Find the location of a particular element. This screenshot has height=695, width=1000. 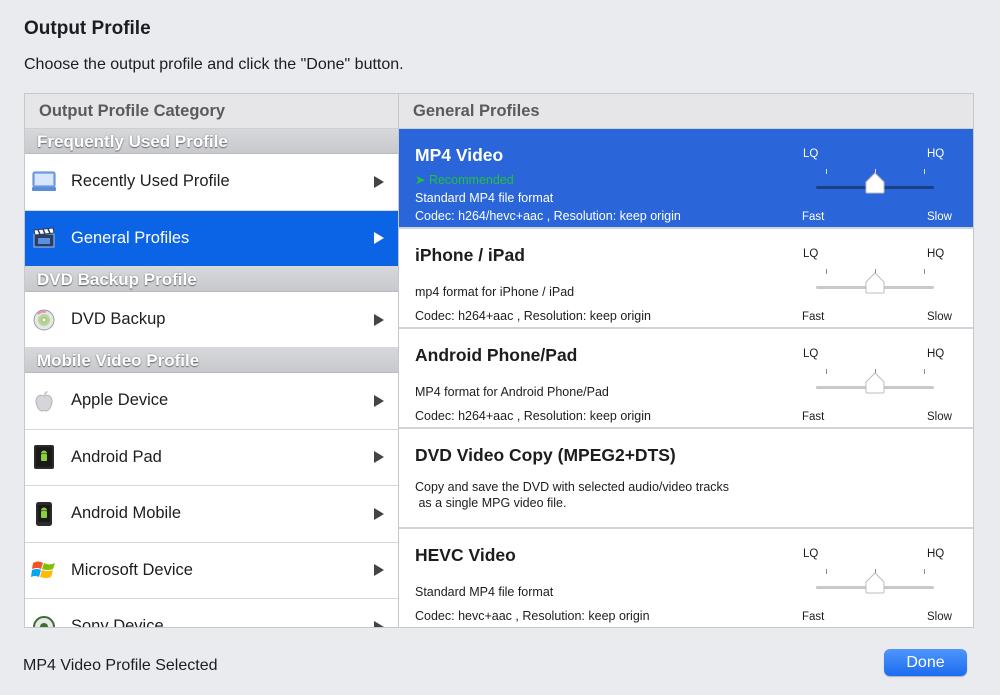

profile-name: DVD Video Copy (MPEG2+DTS) is located at coordinates (545, 455).